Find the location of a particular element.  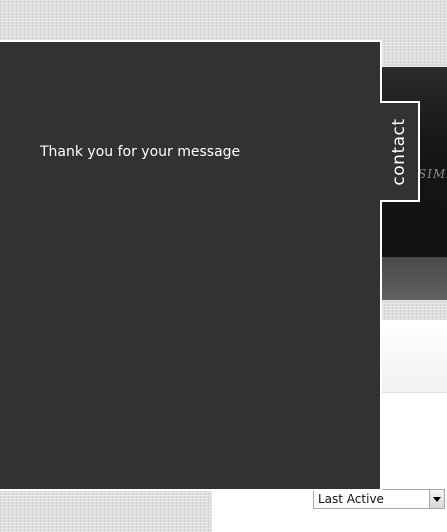

sort-select: Last Active is located at coordinates (379, 499).